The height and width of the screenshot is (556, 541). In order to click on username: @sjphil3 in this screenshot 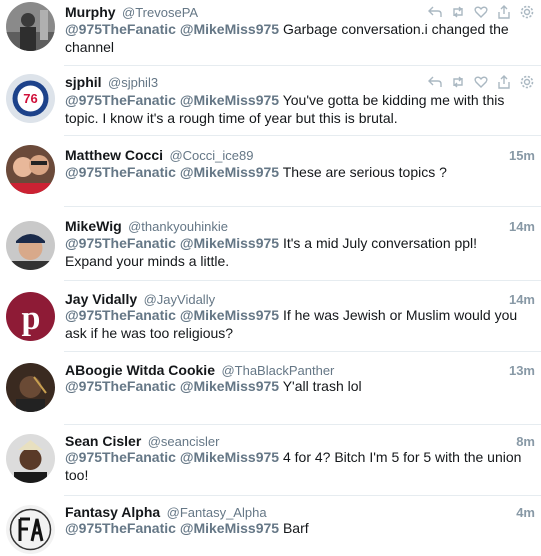, I will do `click(133, 82)`.